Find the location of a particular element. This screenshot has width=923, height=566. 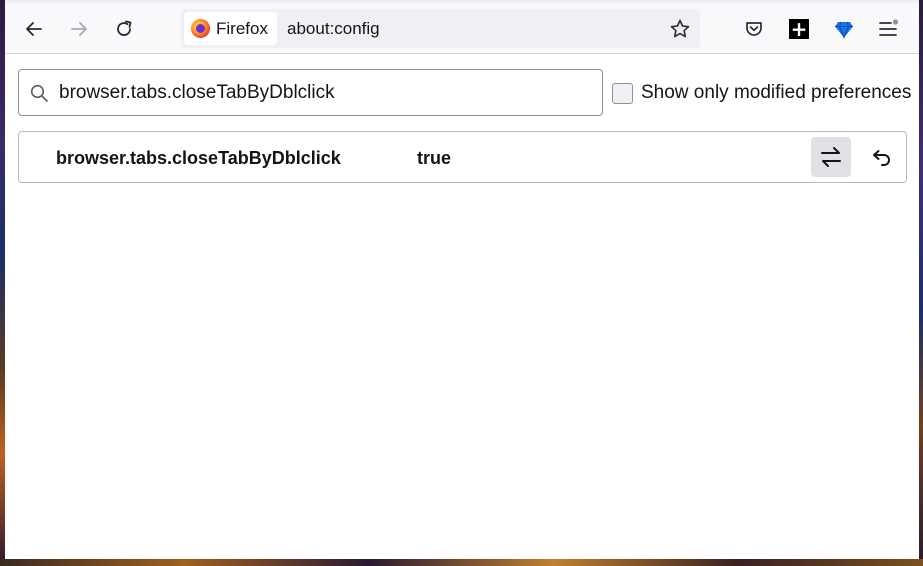

hamburger-menu-icon is located at coordinates (889, 27).